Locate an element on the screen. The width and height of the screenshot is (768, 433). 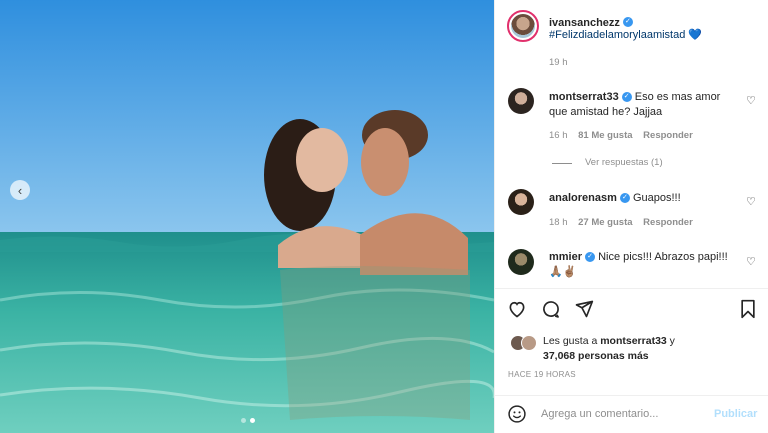
comment-body: mmier ✓ Nice pics!!! Abrazos papi!!! 🙏🏽✌🏽 is located at coordinates (644, 265).